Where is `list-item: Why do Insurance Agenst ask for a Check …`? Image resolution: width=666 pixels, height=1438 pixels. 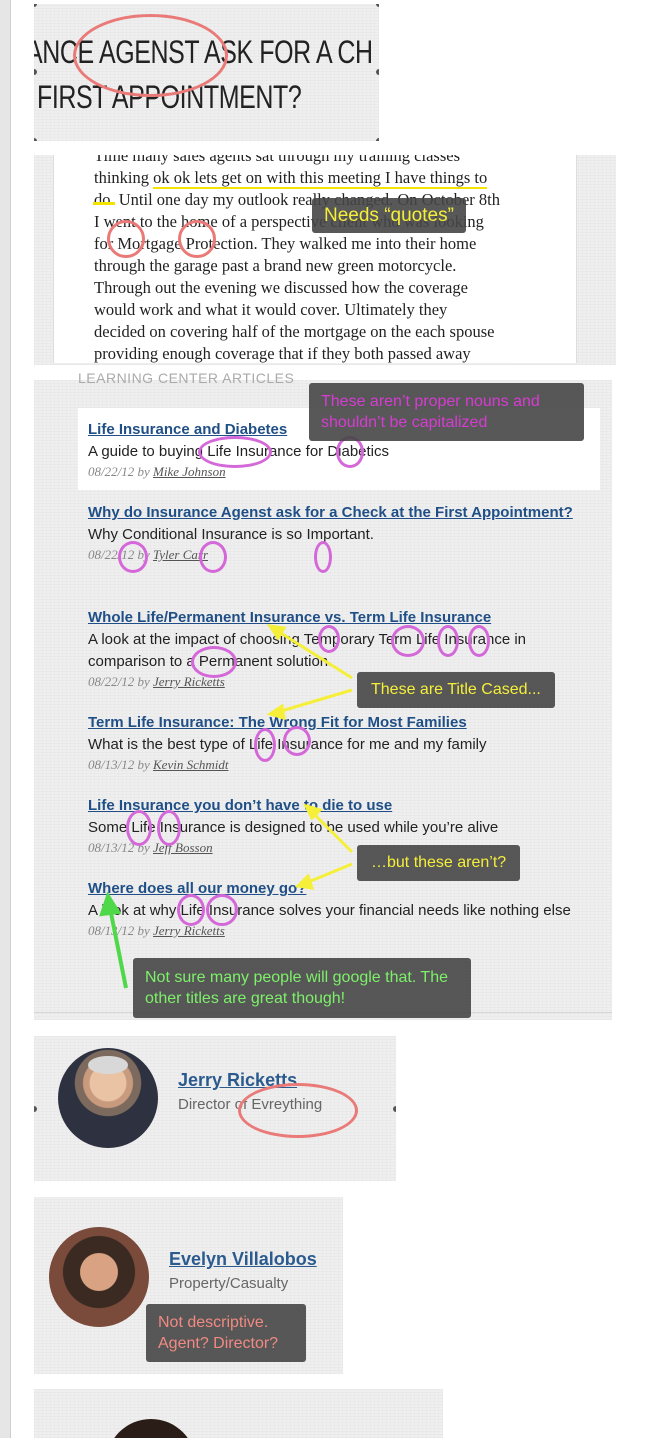 list-item: Why do Insurance Agenst ask for a Check … is located at coordinates (338, 533).